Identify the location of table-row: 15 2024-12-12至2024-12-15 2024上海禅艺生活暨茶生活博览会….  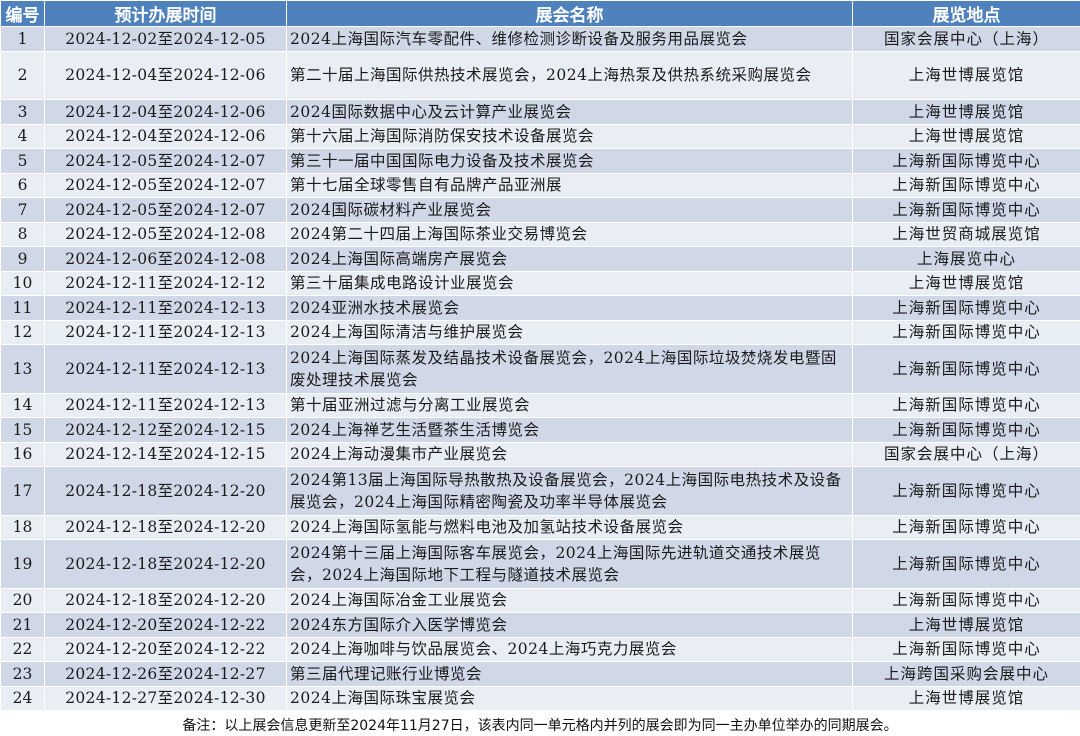
(540, 430).